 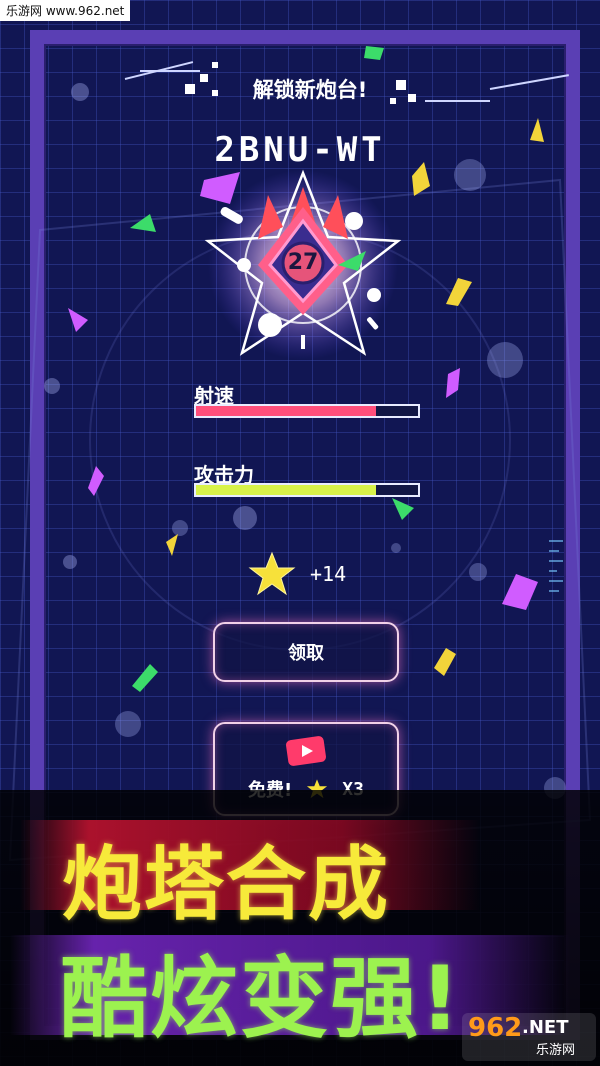 I want to click on star-icon, so click(x=272, y=573).